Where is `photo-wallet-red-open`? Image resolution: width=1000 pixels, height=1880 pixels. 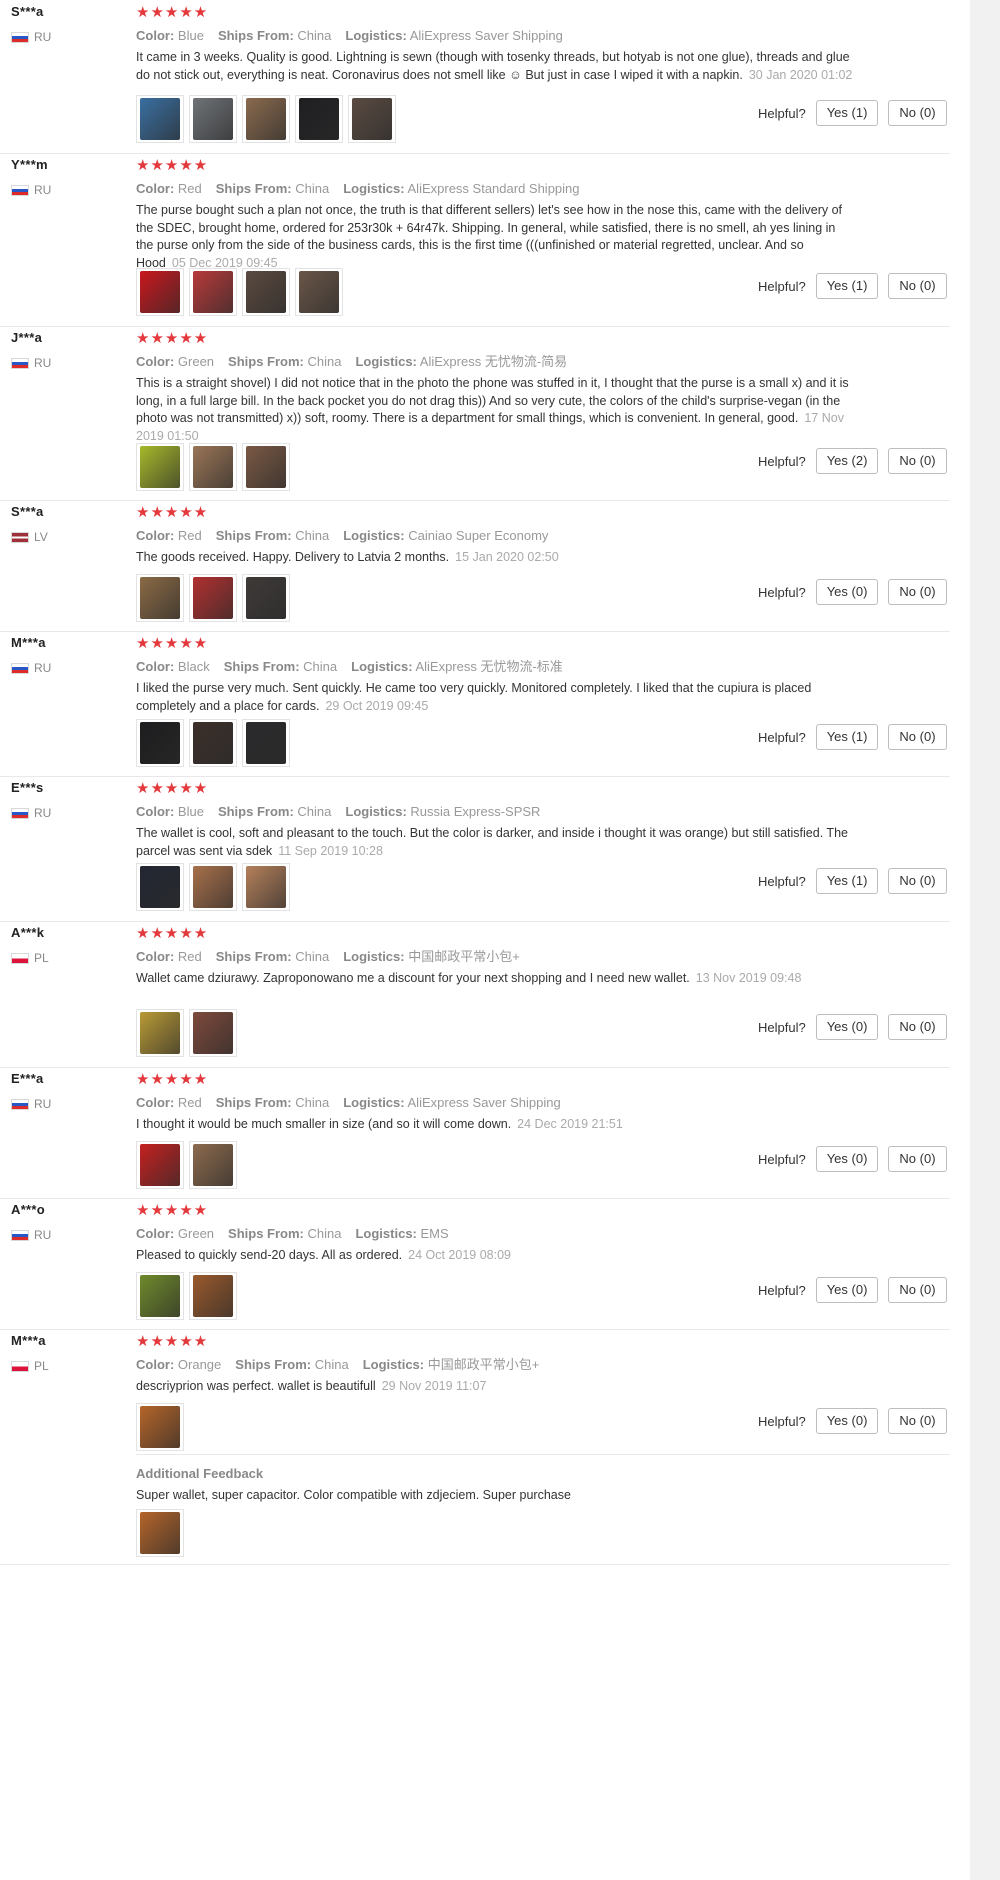
photo-wallet-red-open is located at coordinates (213, 292).